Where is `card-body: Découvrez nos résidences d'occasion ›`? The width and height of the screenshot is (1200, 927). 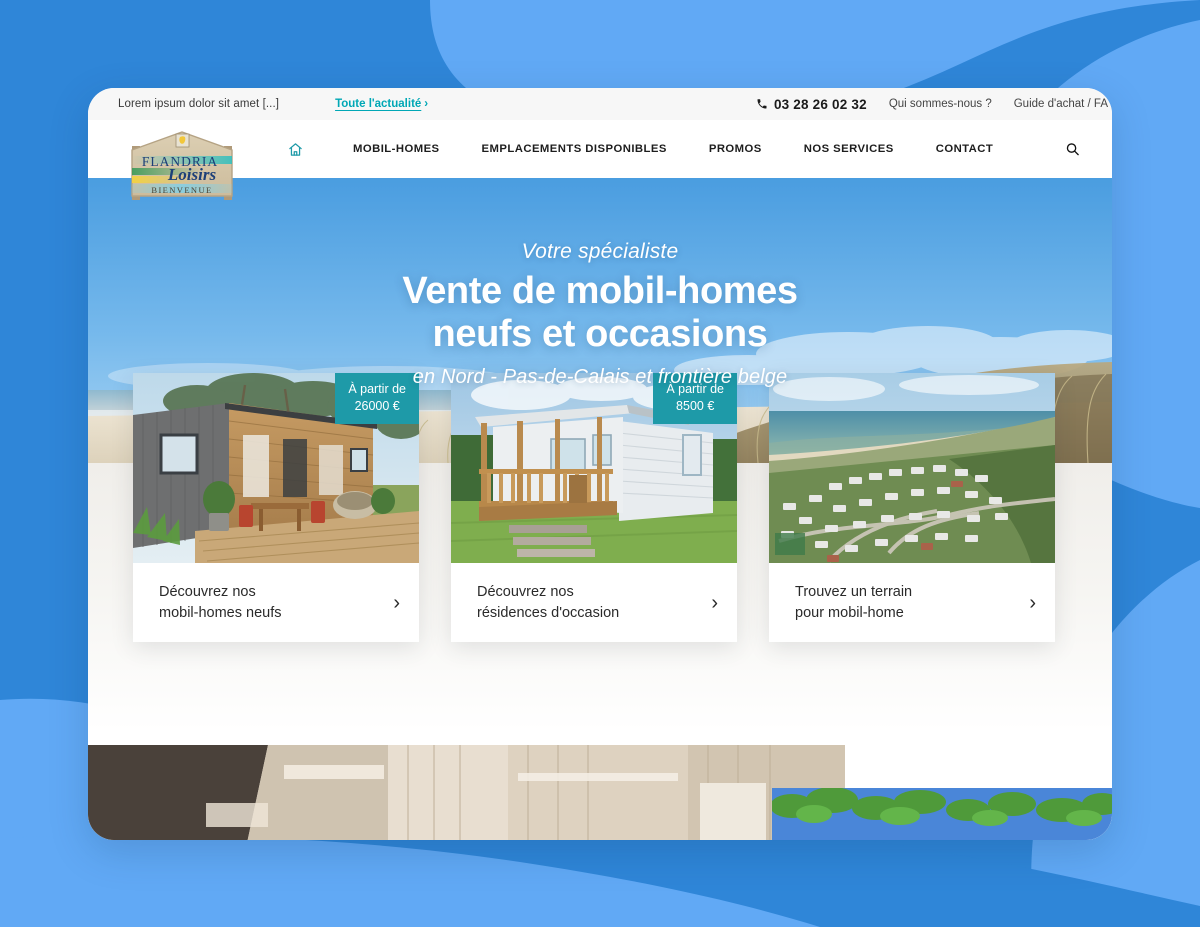
card-body: Découvrez nos résidences d'occasion › is located at coordinates (594, 602).